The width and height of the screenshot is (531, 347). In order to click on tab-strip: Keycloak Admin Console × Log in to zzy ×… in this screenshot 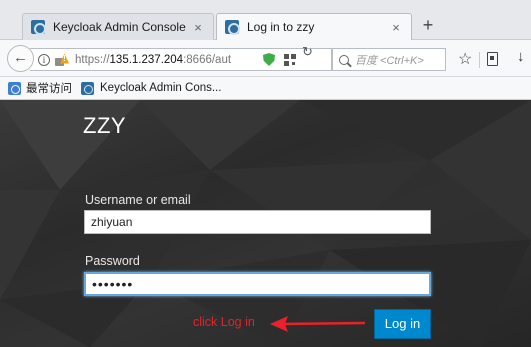, I will do `click(265, 20)`.